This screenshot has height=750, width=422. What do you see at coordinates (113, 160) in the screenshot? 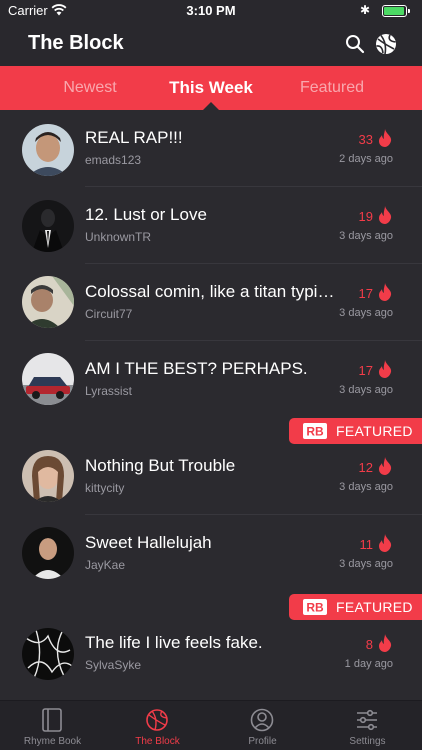
I see `post-author: emads123` at bounding box center [113, 160].